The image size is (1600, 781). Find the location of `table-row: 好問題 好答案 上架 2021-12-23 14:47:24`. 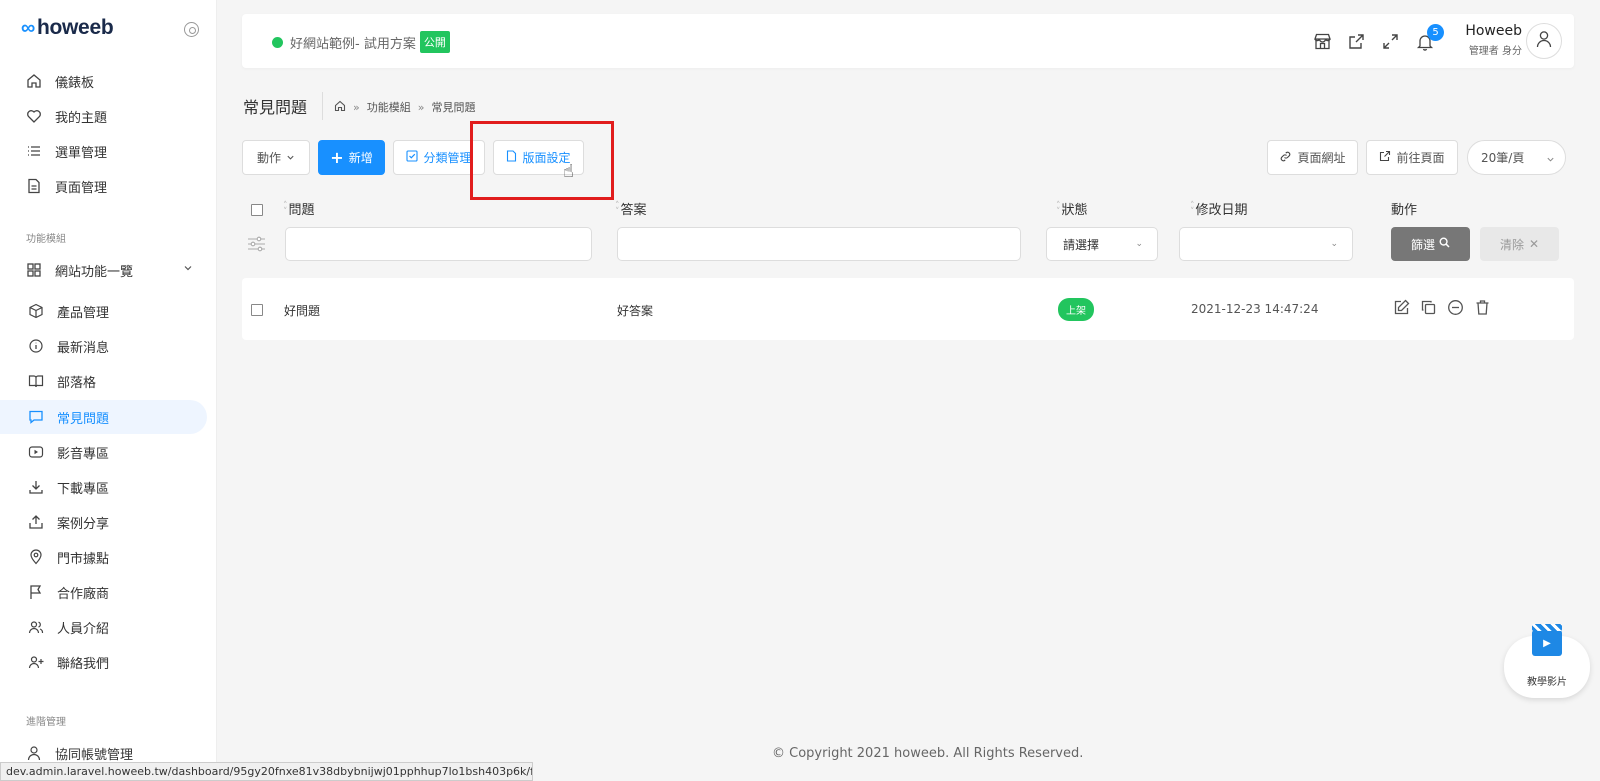

table-row: 好問題 好答案 上架 2021-12-23 14:47:24 is located at coordinates (908, 309).